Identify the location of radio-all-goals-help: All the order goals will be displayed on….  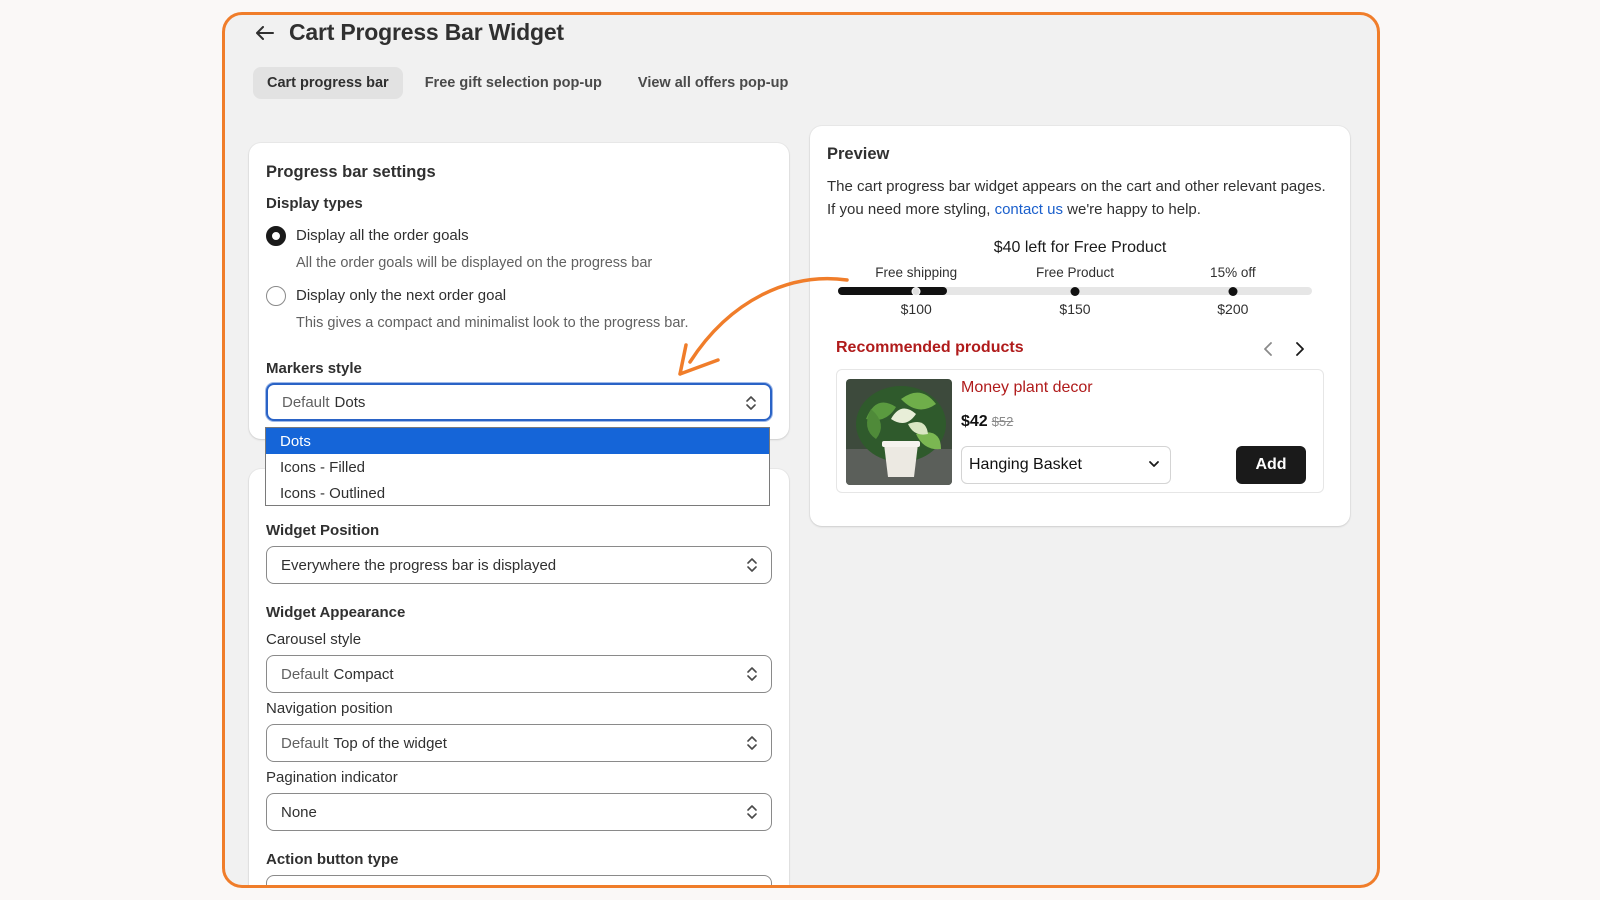
(474, 263).